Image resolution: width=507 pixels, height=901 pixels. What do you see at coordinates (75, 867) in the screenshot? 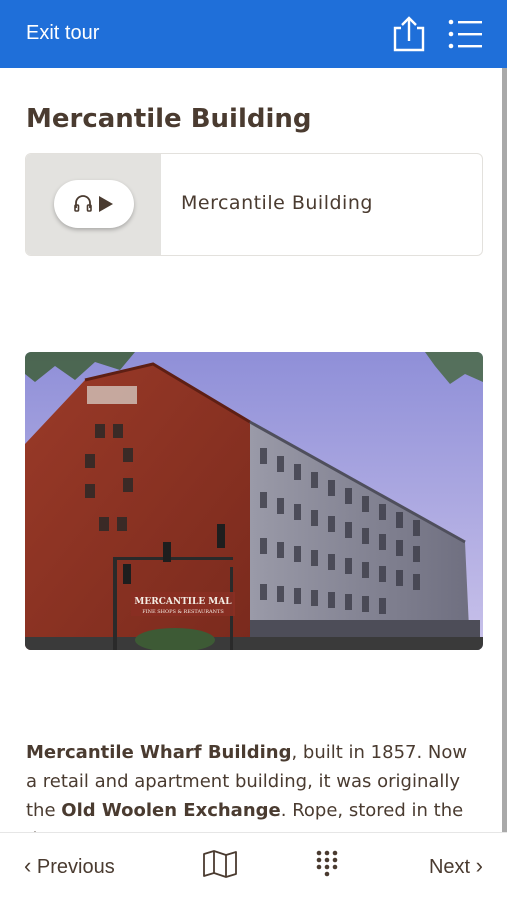
I see `previous-label: Previous` at bounding box center [75, 867].